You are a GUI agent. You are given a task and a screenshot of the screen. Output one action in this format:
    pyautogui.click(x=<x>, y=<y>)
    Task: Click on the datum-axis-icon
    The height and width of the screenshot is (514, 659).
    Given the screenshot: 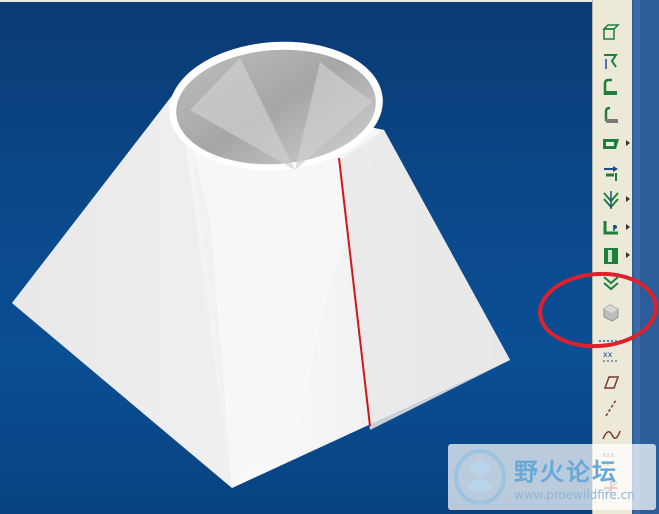 What is the action you would take?
    pyautogui.click(x=611, y=60)
    